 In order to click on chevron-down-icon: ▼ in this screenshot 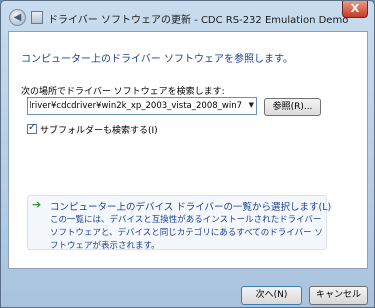, I will do `click(251, 105)`.